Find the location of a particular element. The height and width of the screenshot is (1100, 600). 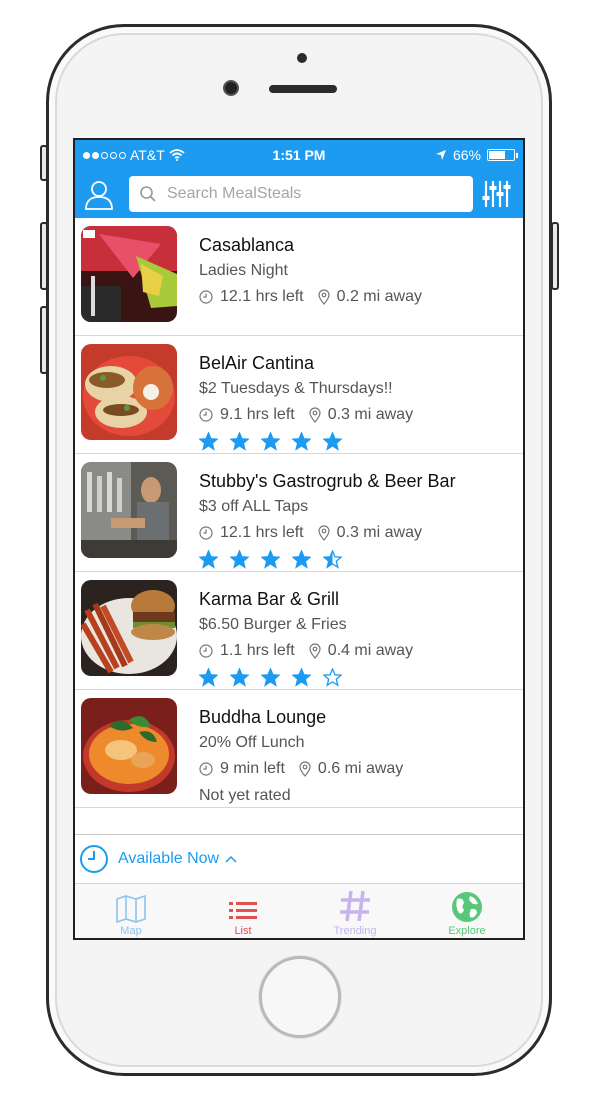

battery-percent: 66% is located at coordinates (466, 155).